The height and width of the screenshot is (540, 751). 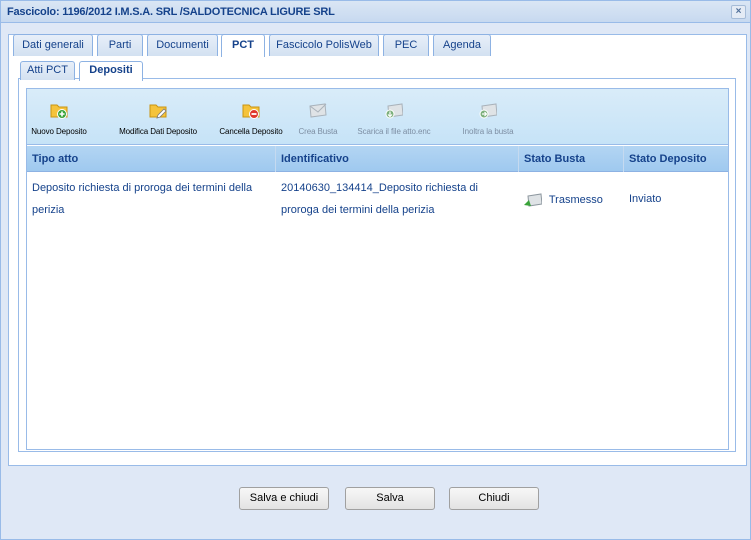 What do you see at coordinates (158, 111) in the screenshot?
I see `folder-edit-icon` at bounding box center [158, 111].